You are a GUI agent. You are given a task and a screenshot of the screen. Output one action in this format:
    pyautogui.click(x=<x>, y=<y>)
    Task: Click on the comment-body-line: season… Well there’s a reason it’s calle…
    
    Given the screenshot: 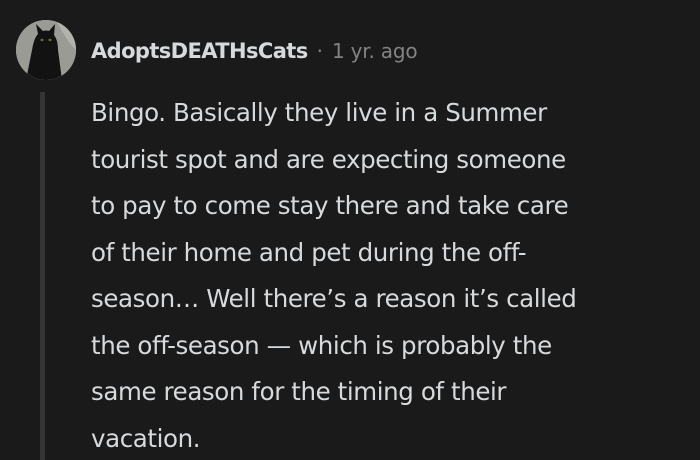 What is the action you would take?
    pyautogui.click(x=334, y=298)
    